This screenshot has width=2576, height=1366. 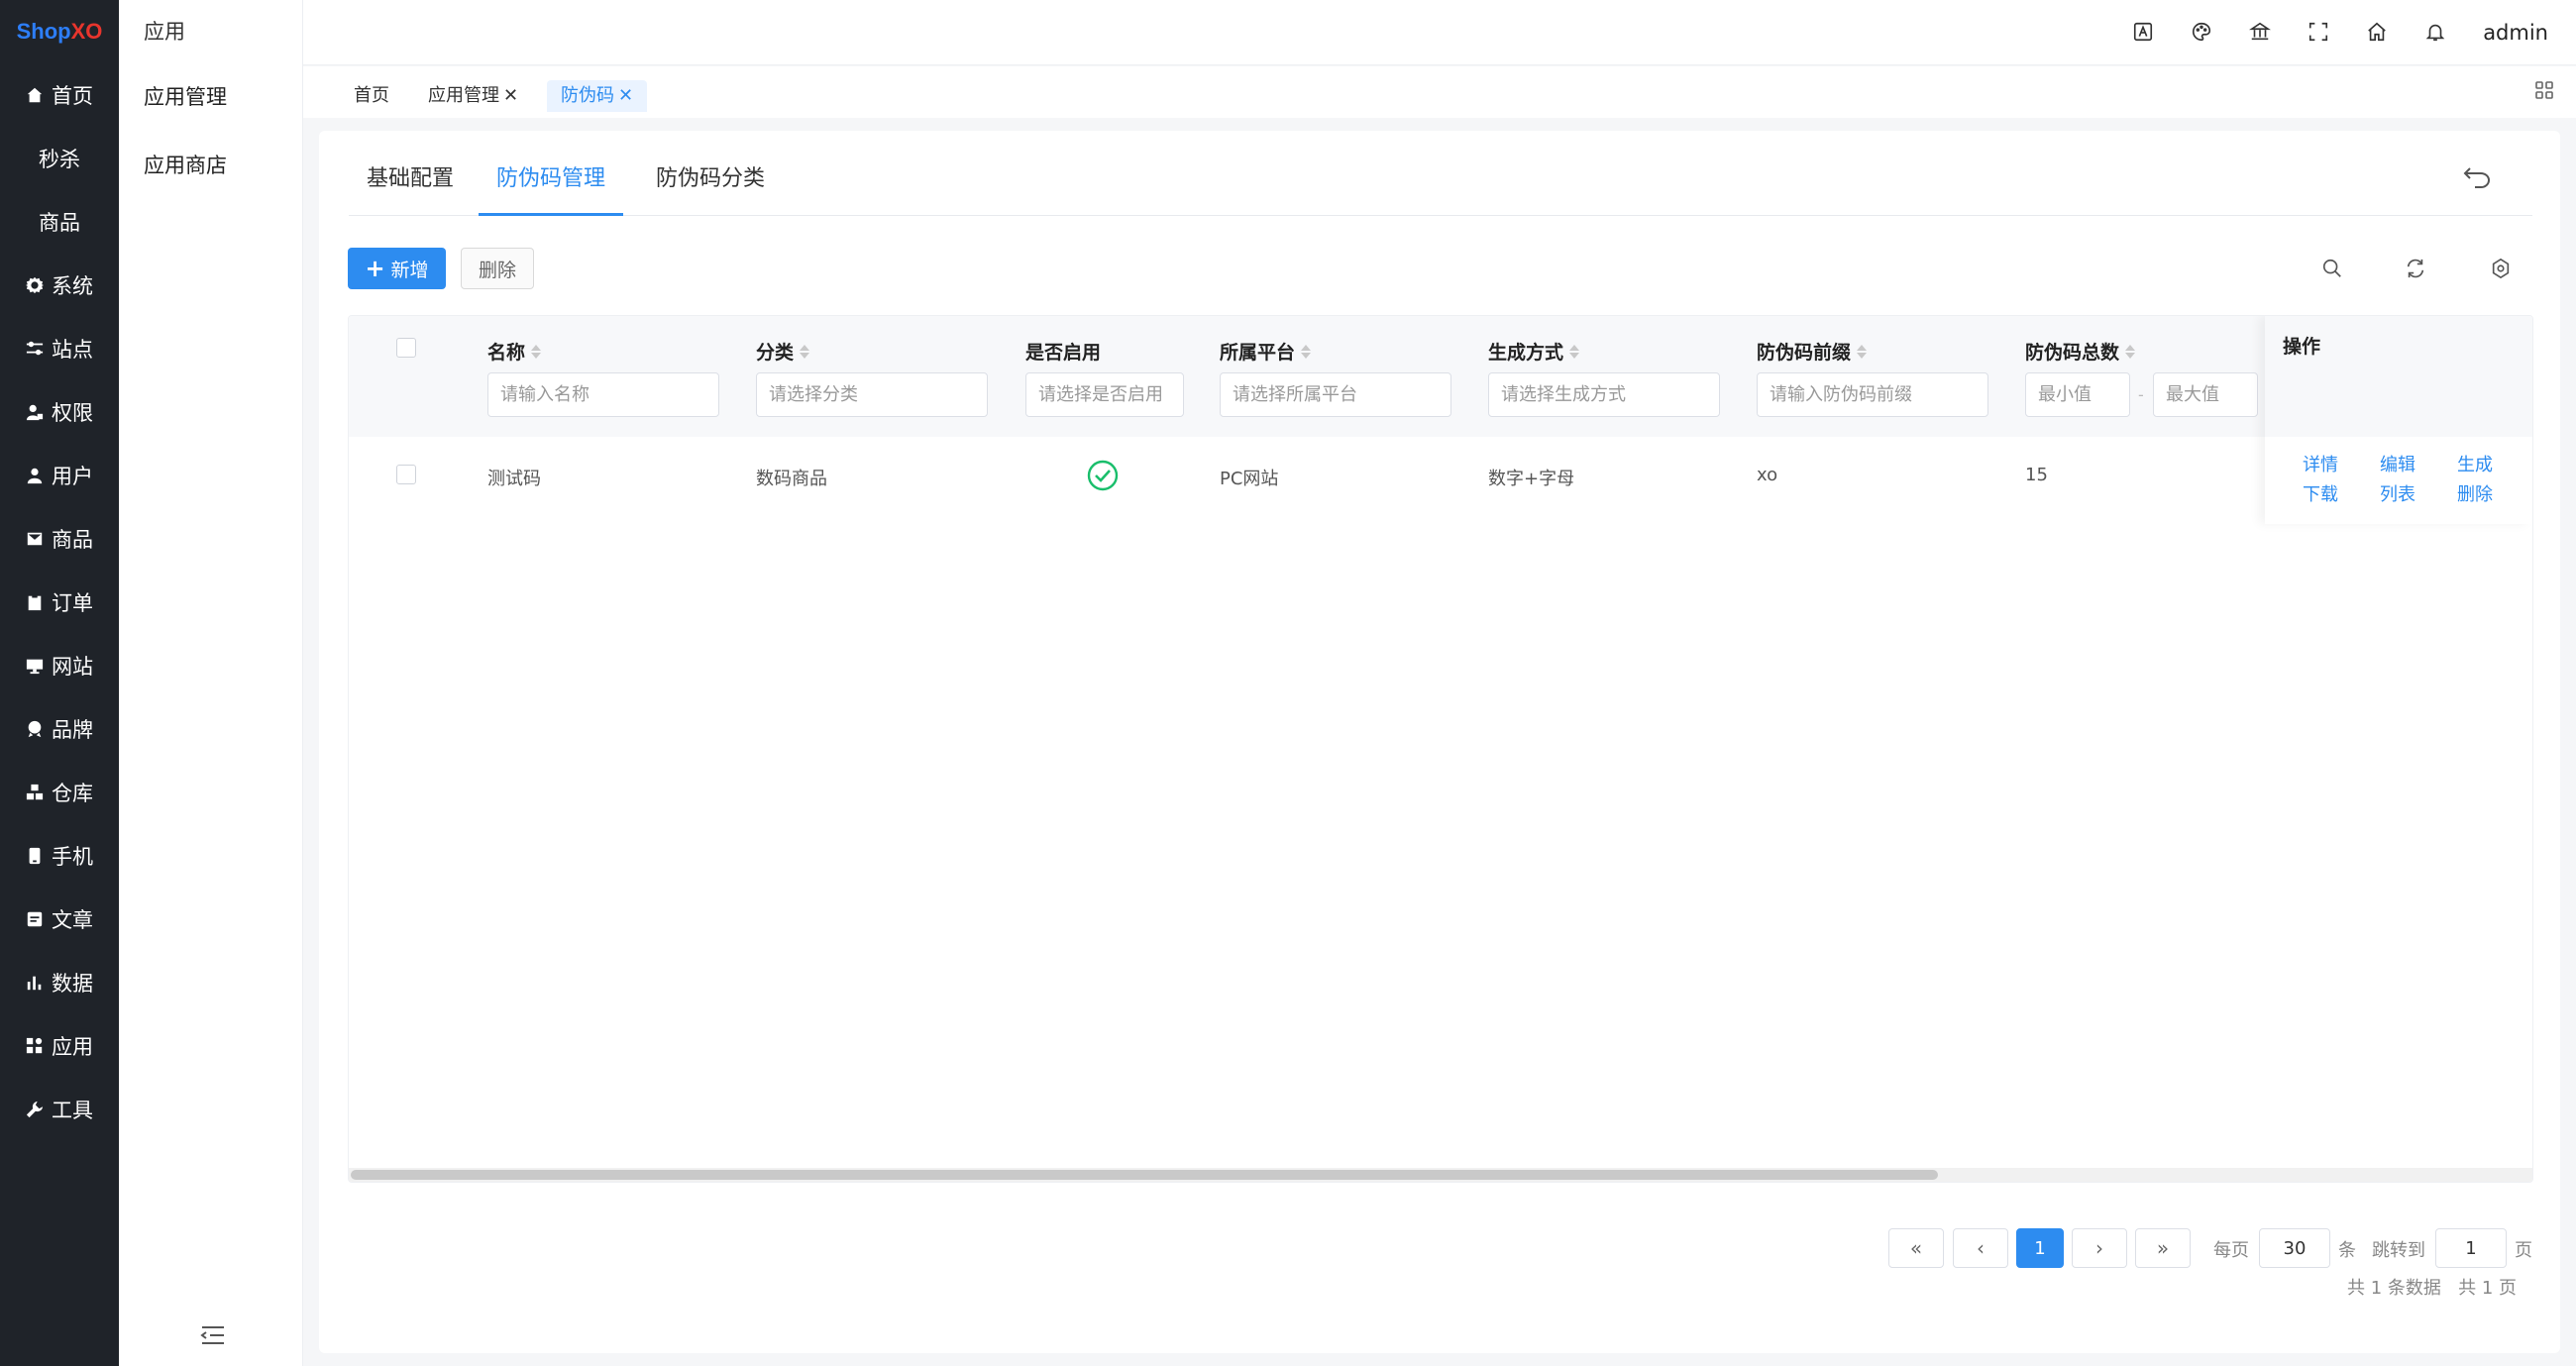 I want to click on column-header-prefix: 防伪码前缀, so click(x=1813, y=351).